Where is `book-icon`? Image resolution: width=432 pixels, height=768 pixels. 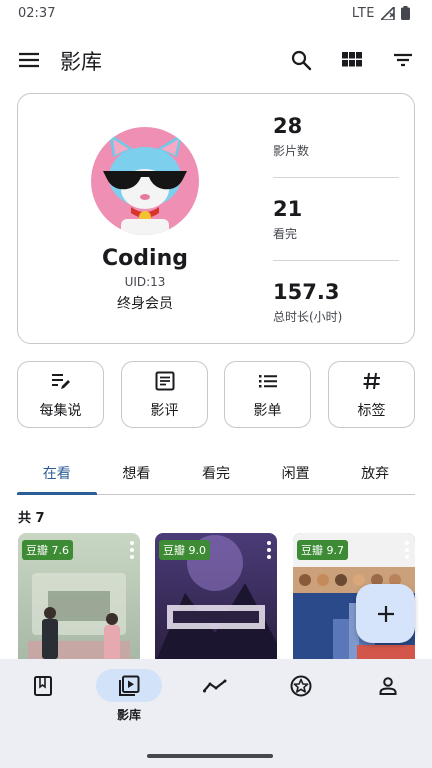
book-icon is located at coordinates (43, 685).